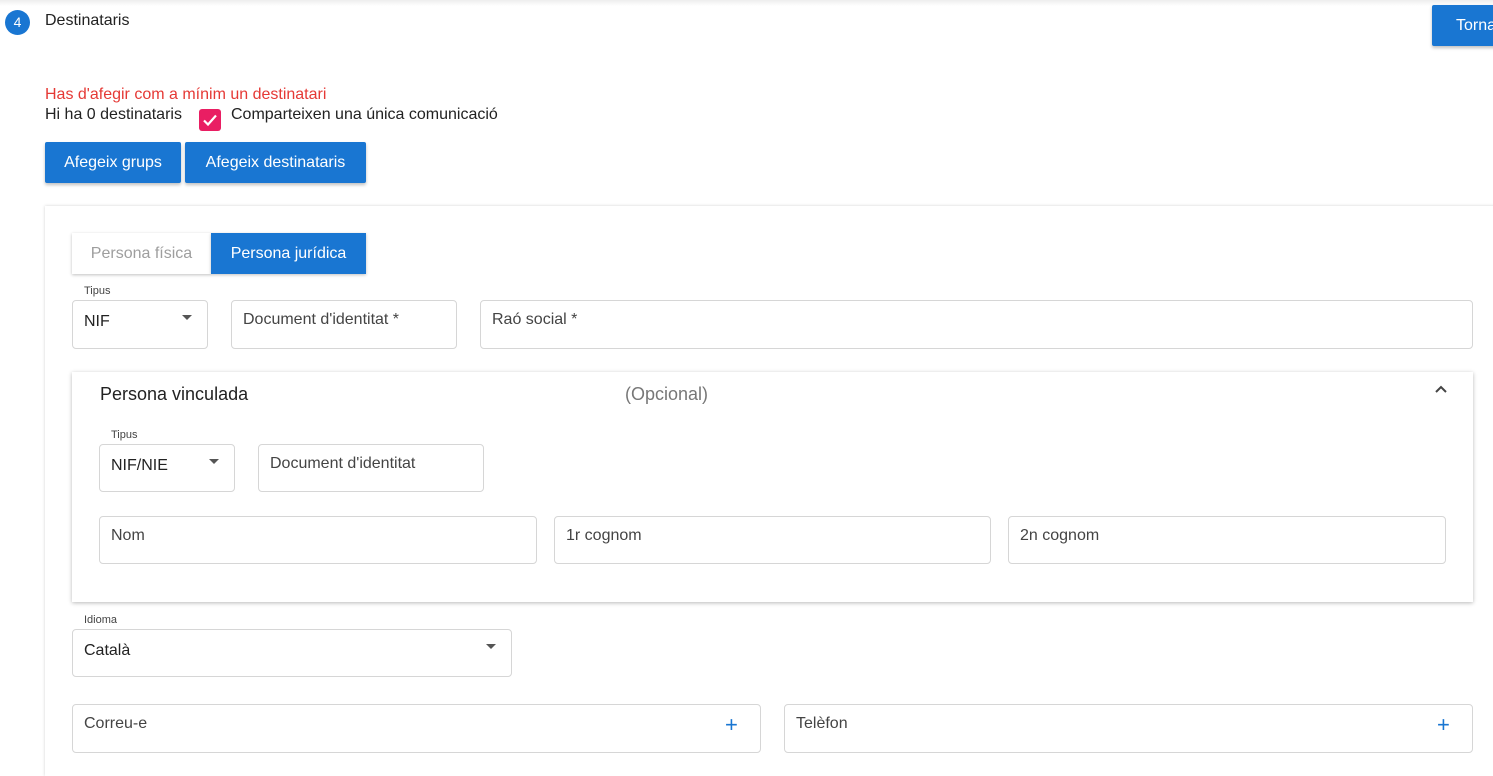 The width and height of the screenshot is (1493, 776). I want to click on nom-input: Nom, so click(318, 540).